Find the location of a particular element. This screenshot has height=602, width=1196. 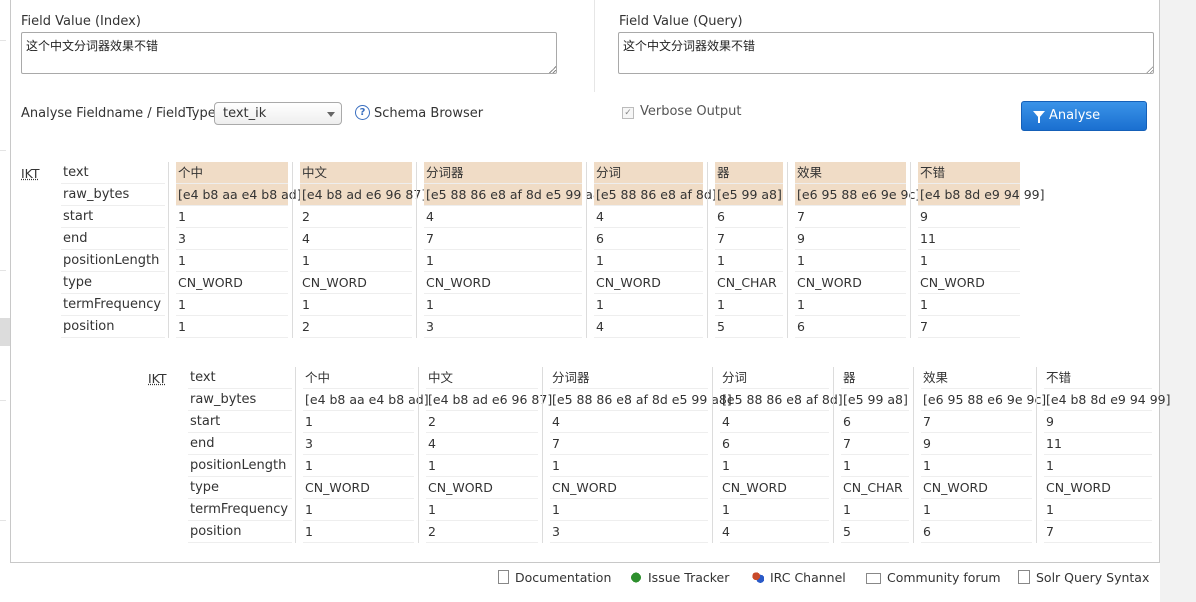

issue-tracker-link: Issue Tracker is located at coordinates (688, 577).